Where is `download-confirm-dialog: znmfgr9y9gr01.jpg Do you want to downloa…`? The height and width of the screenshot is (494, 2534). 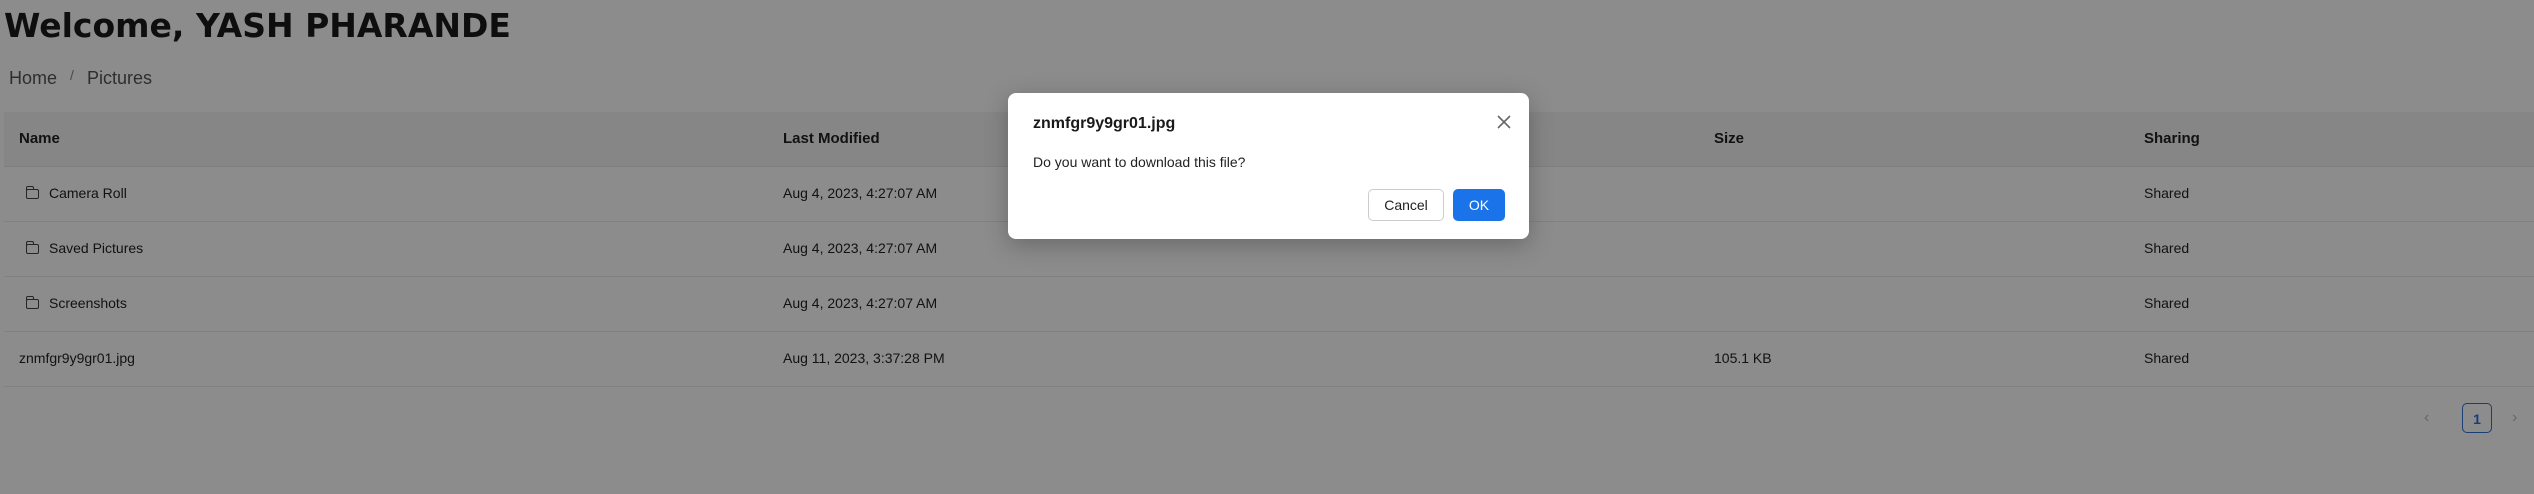
download-confirm-dialog: znmfgr9y9gr01.jpg Do you want to downloa… is located at coordinates (1268, 166).